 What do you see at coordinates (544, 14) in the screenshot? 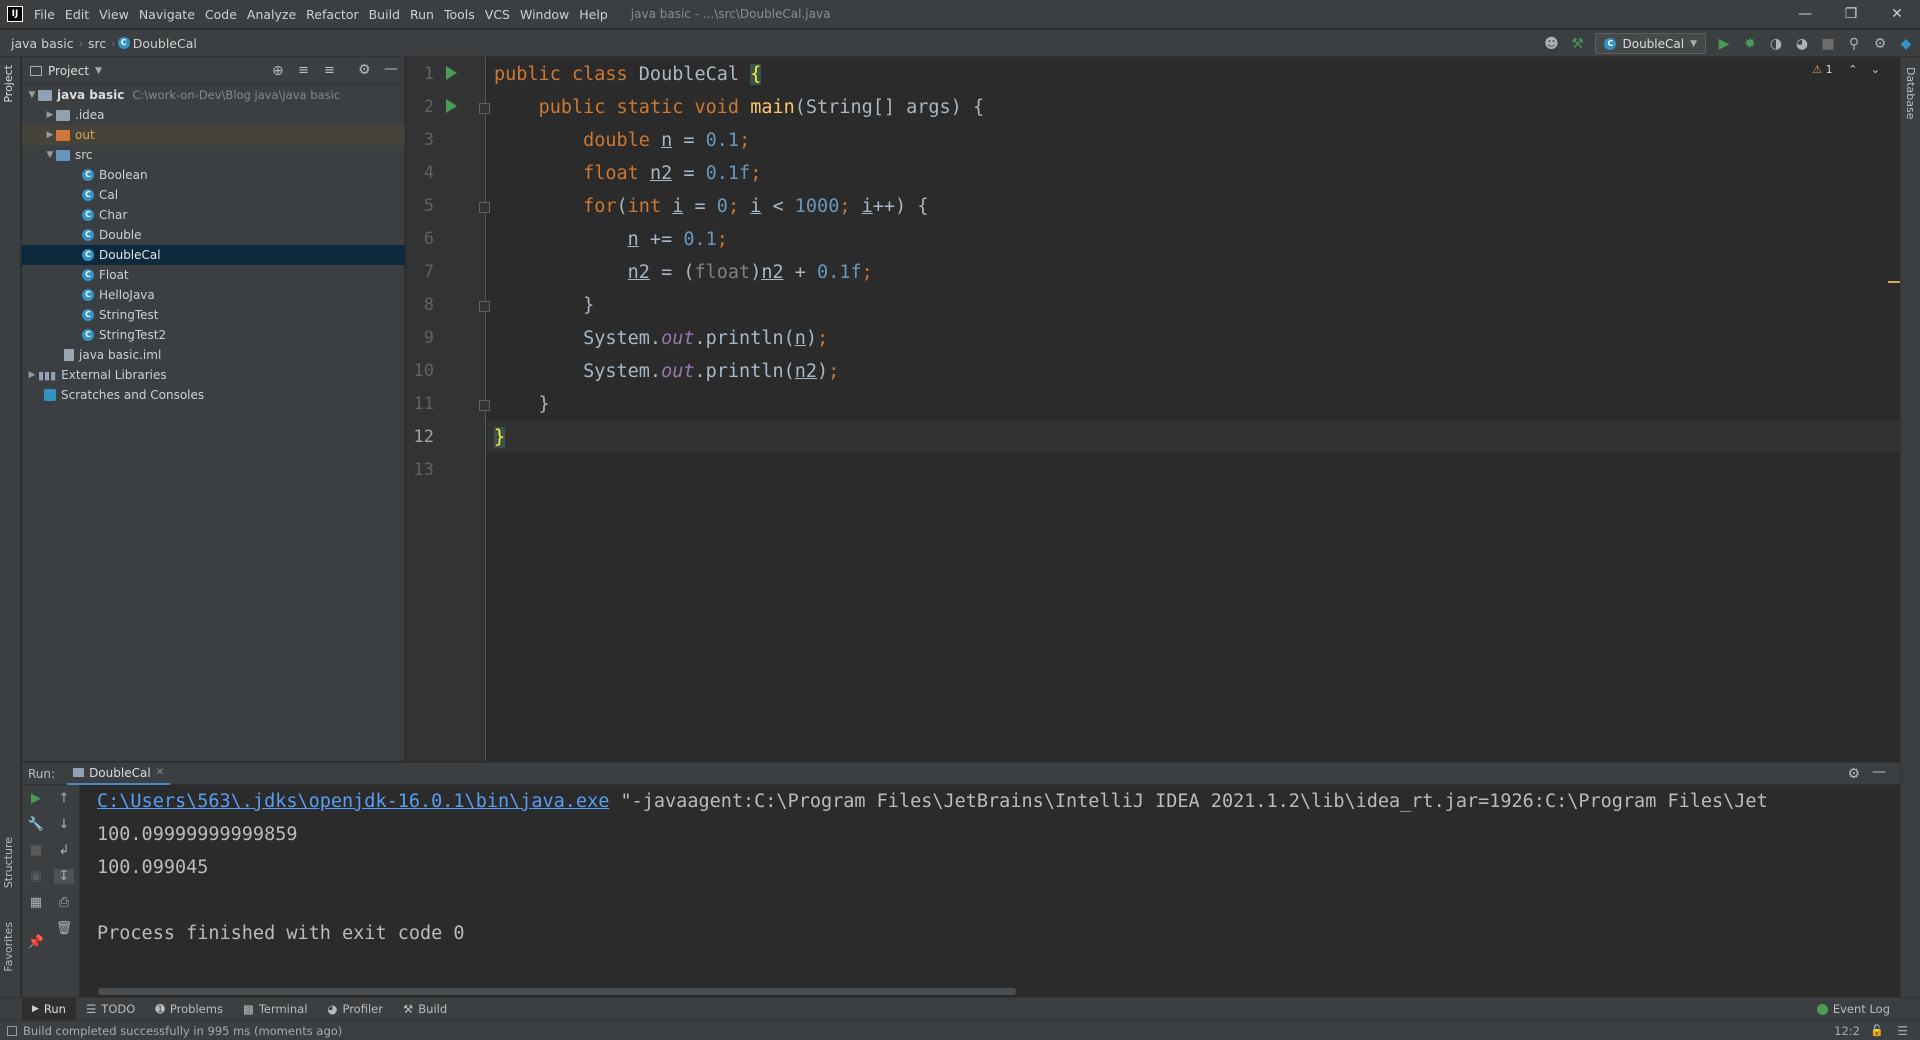
I see `menu-window: Window` at bounding box center [544, 14].